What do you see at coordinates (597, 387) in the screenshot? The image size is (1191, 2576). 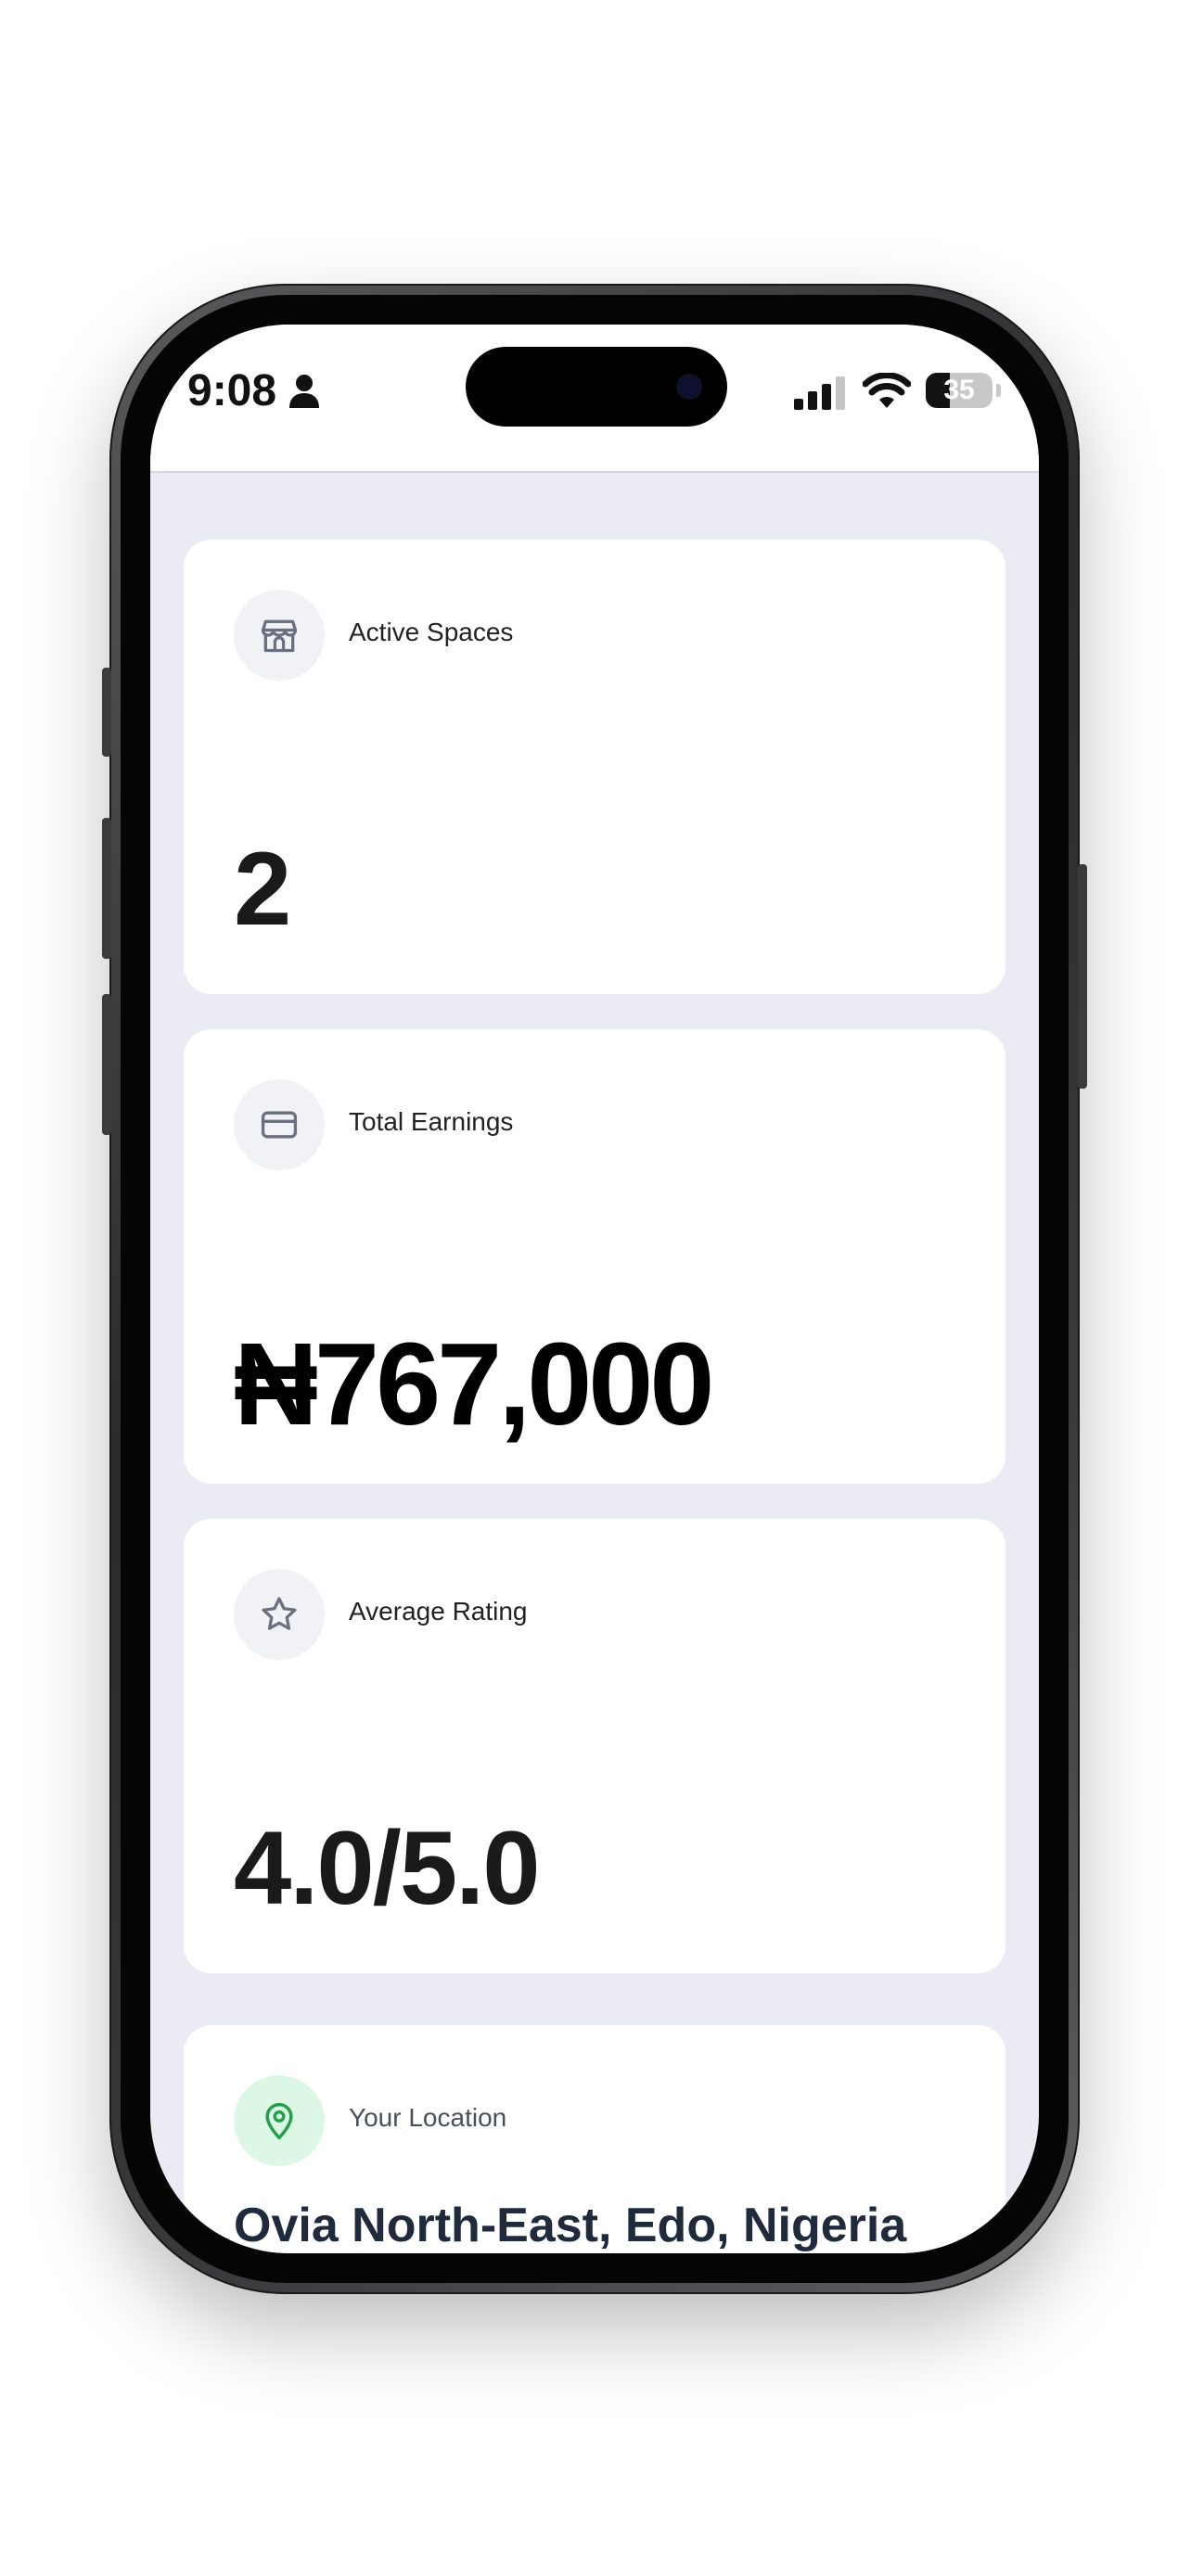 I see `dynamic-island` at bounding box center [597, 387].